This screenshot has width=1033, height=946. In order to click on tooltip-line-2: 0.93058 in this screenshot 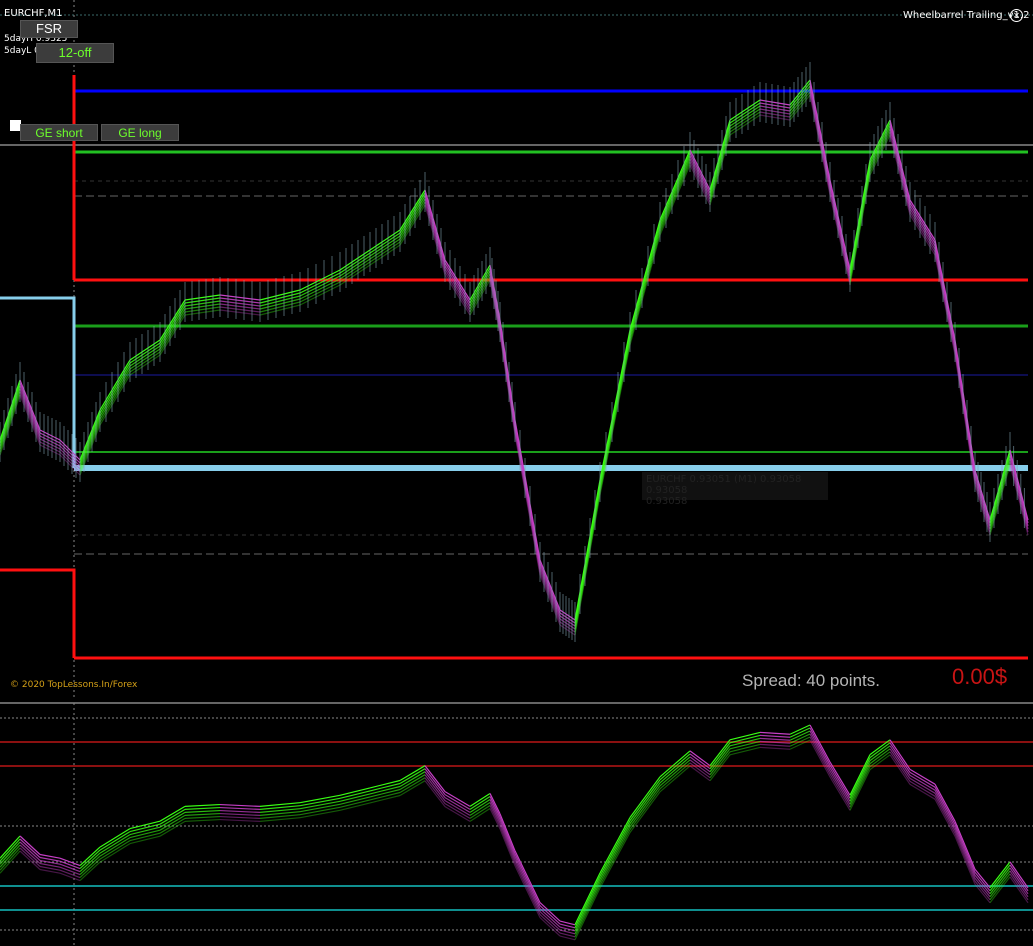, I will do `click(667, 501)`.